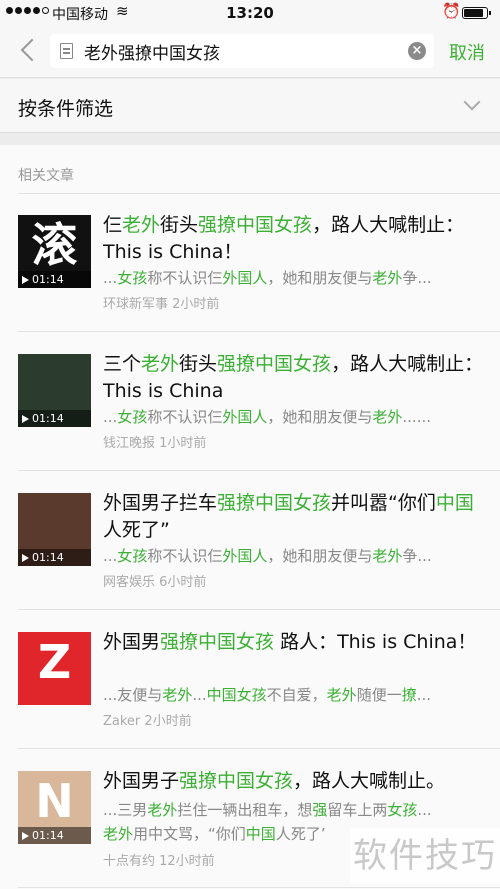 This screenshot has width=500, height=889. What do you see at coordinates (131, 861) in the screenshot?
I see `article-source: 十点有约` at bounding box center [131, 861].